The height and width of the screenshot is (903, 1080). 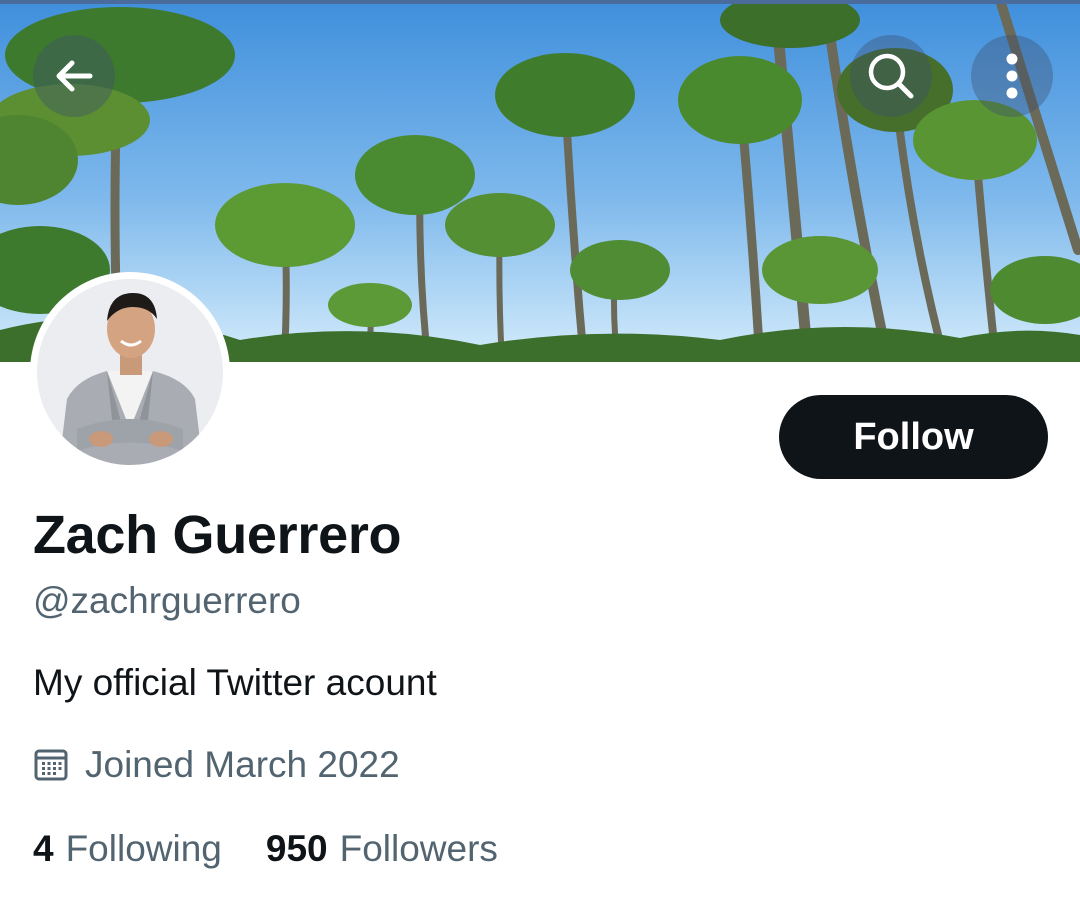 I want to click on joined-text: Joined March 2022, so click(x=242, y=764).